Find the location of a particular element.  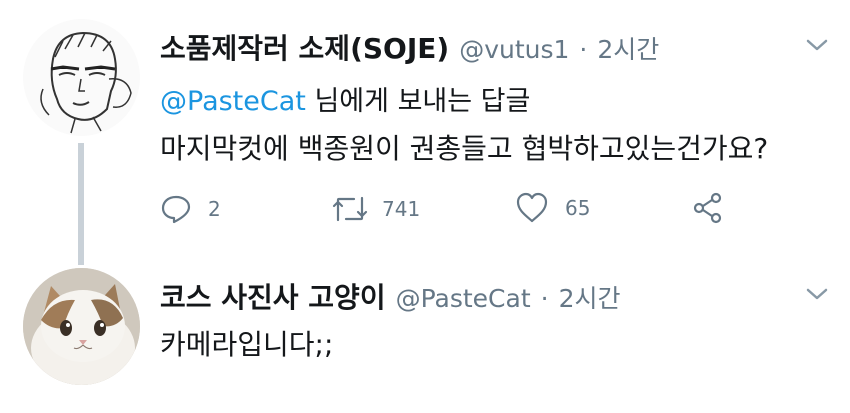

reply-suffix: 님에게 보내는 답글 is located at coordinates (422, 101).